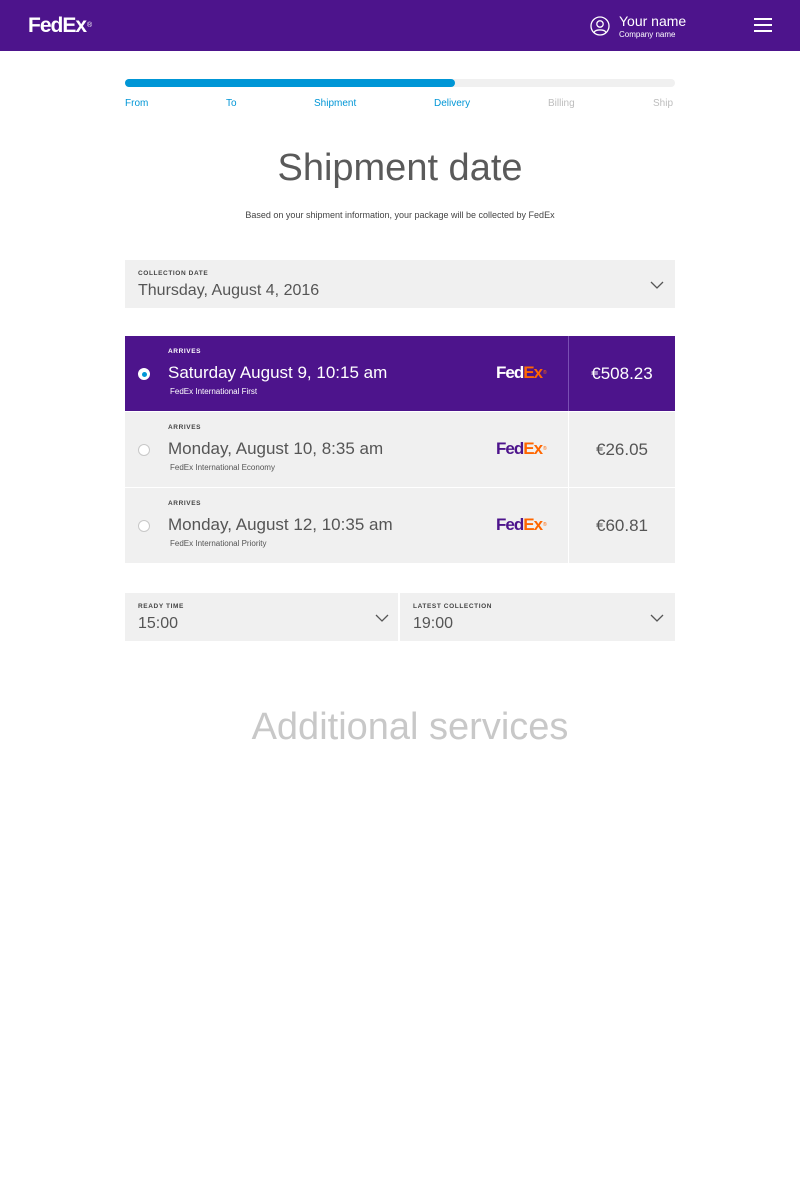  What do you see at coordinates (136, 103) in the screenshot?
I see `step-from: From` at bounding box center [136, 103].